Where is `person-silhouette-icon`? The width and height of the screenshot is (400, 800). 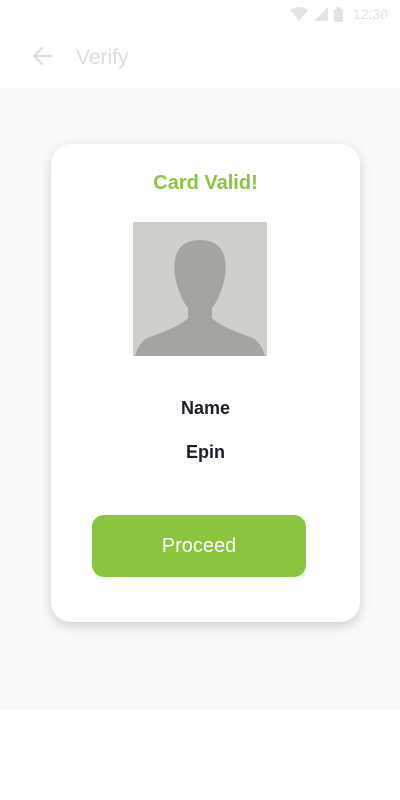
person-silhouette-icon is located at coordinates (200, 289).